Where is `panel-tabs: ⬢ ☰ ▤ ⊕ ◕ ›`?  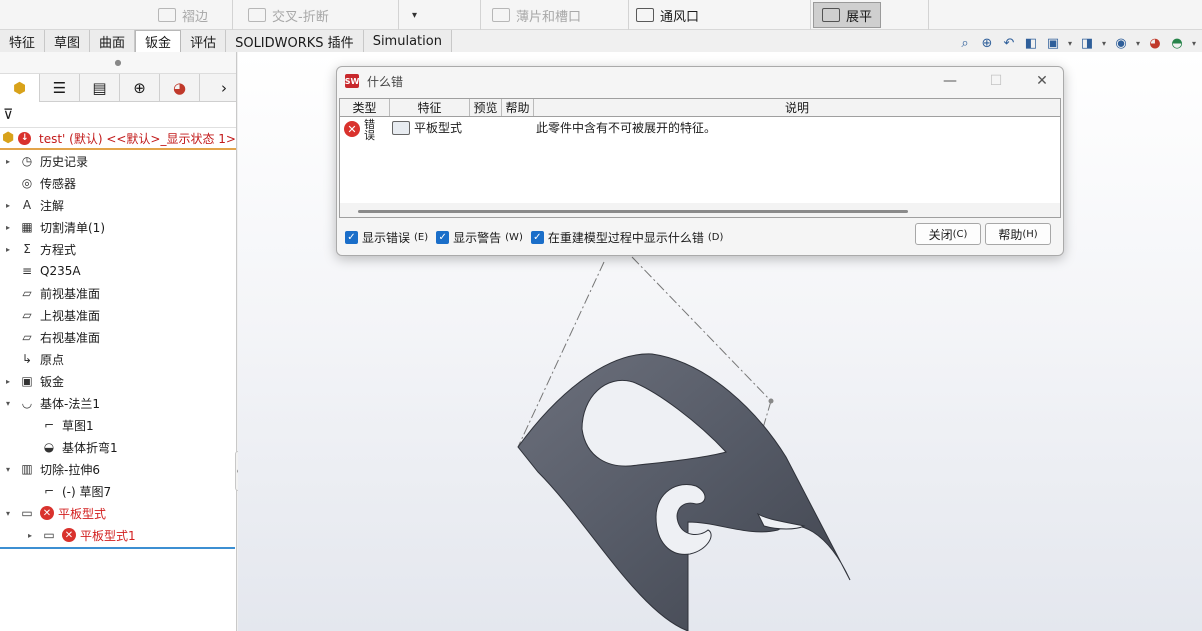
panel-tabs: ⬢ ☰ ▤ ⊕ ◕ › is located at coordinates (118, 88).